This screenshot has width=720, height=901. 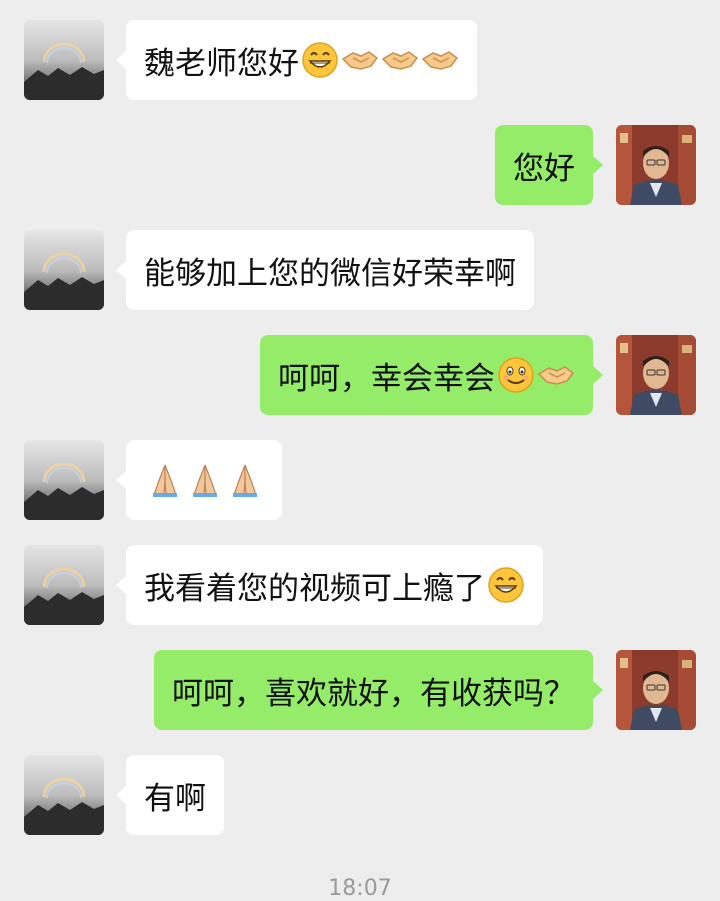 What do you see at coordinates (544, 168) in the screenshot?
I see `message-text: 您好` at bounding box center [544, 168].